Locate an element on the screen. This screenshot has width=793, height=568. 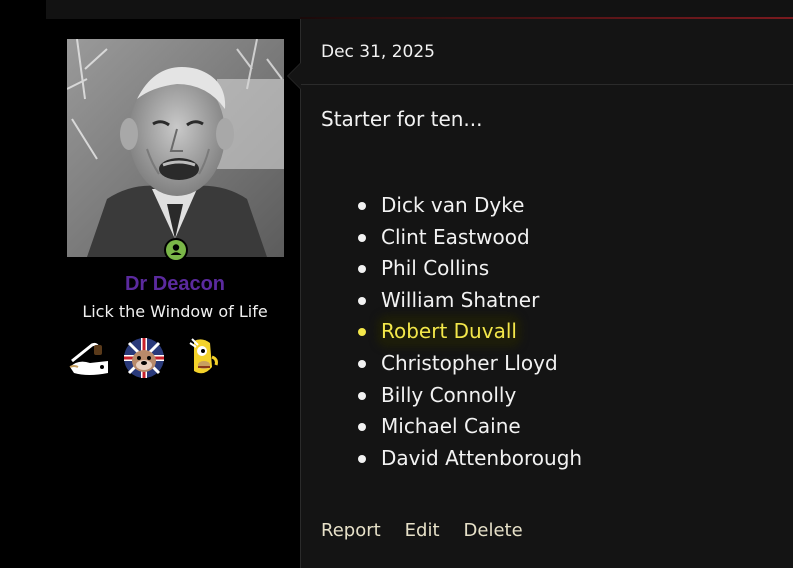
online-status-icon is located at coordinates (176, 250).